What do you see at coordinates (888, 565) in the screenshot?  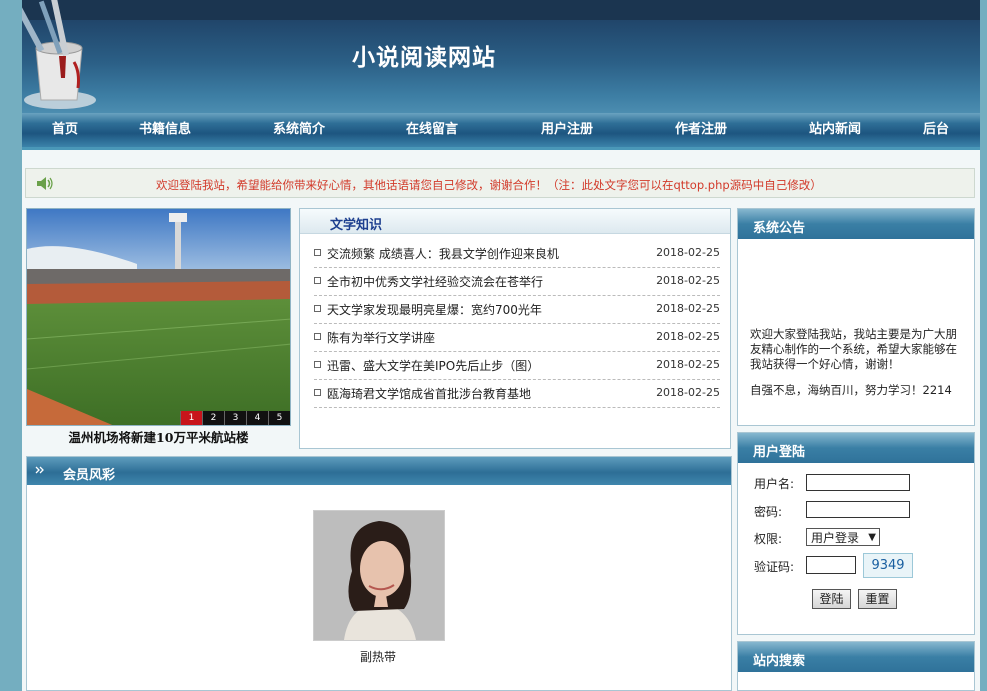 I see `captcha-image: 9349` at bounding box center [888, 565].